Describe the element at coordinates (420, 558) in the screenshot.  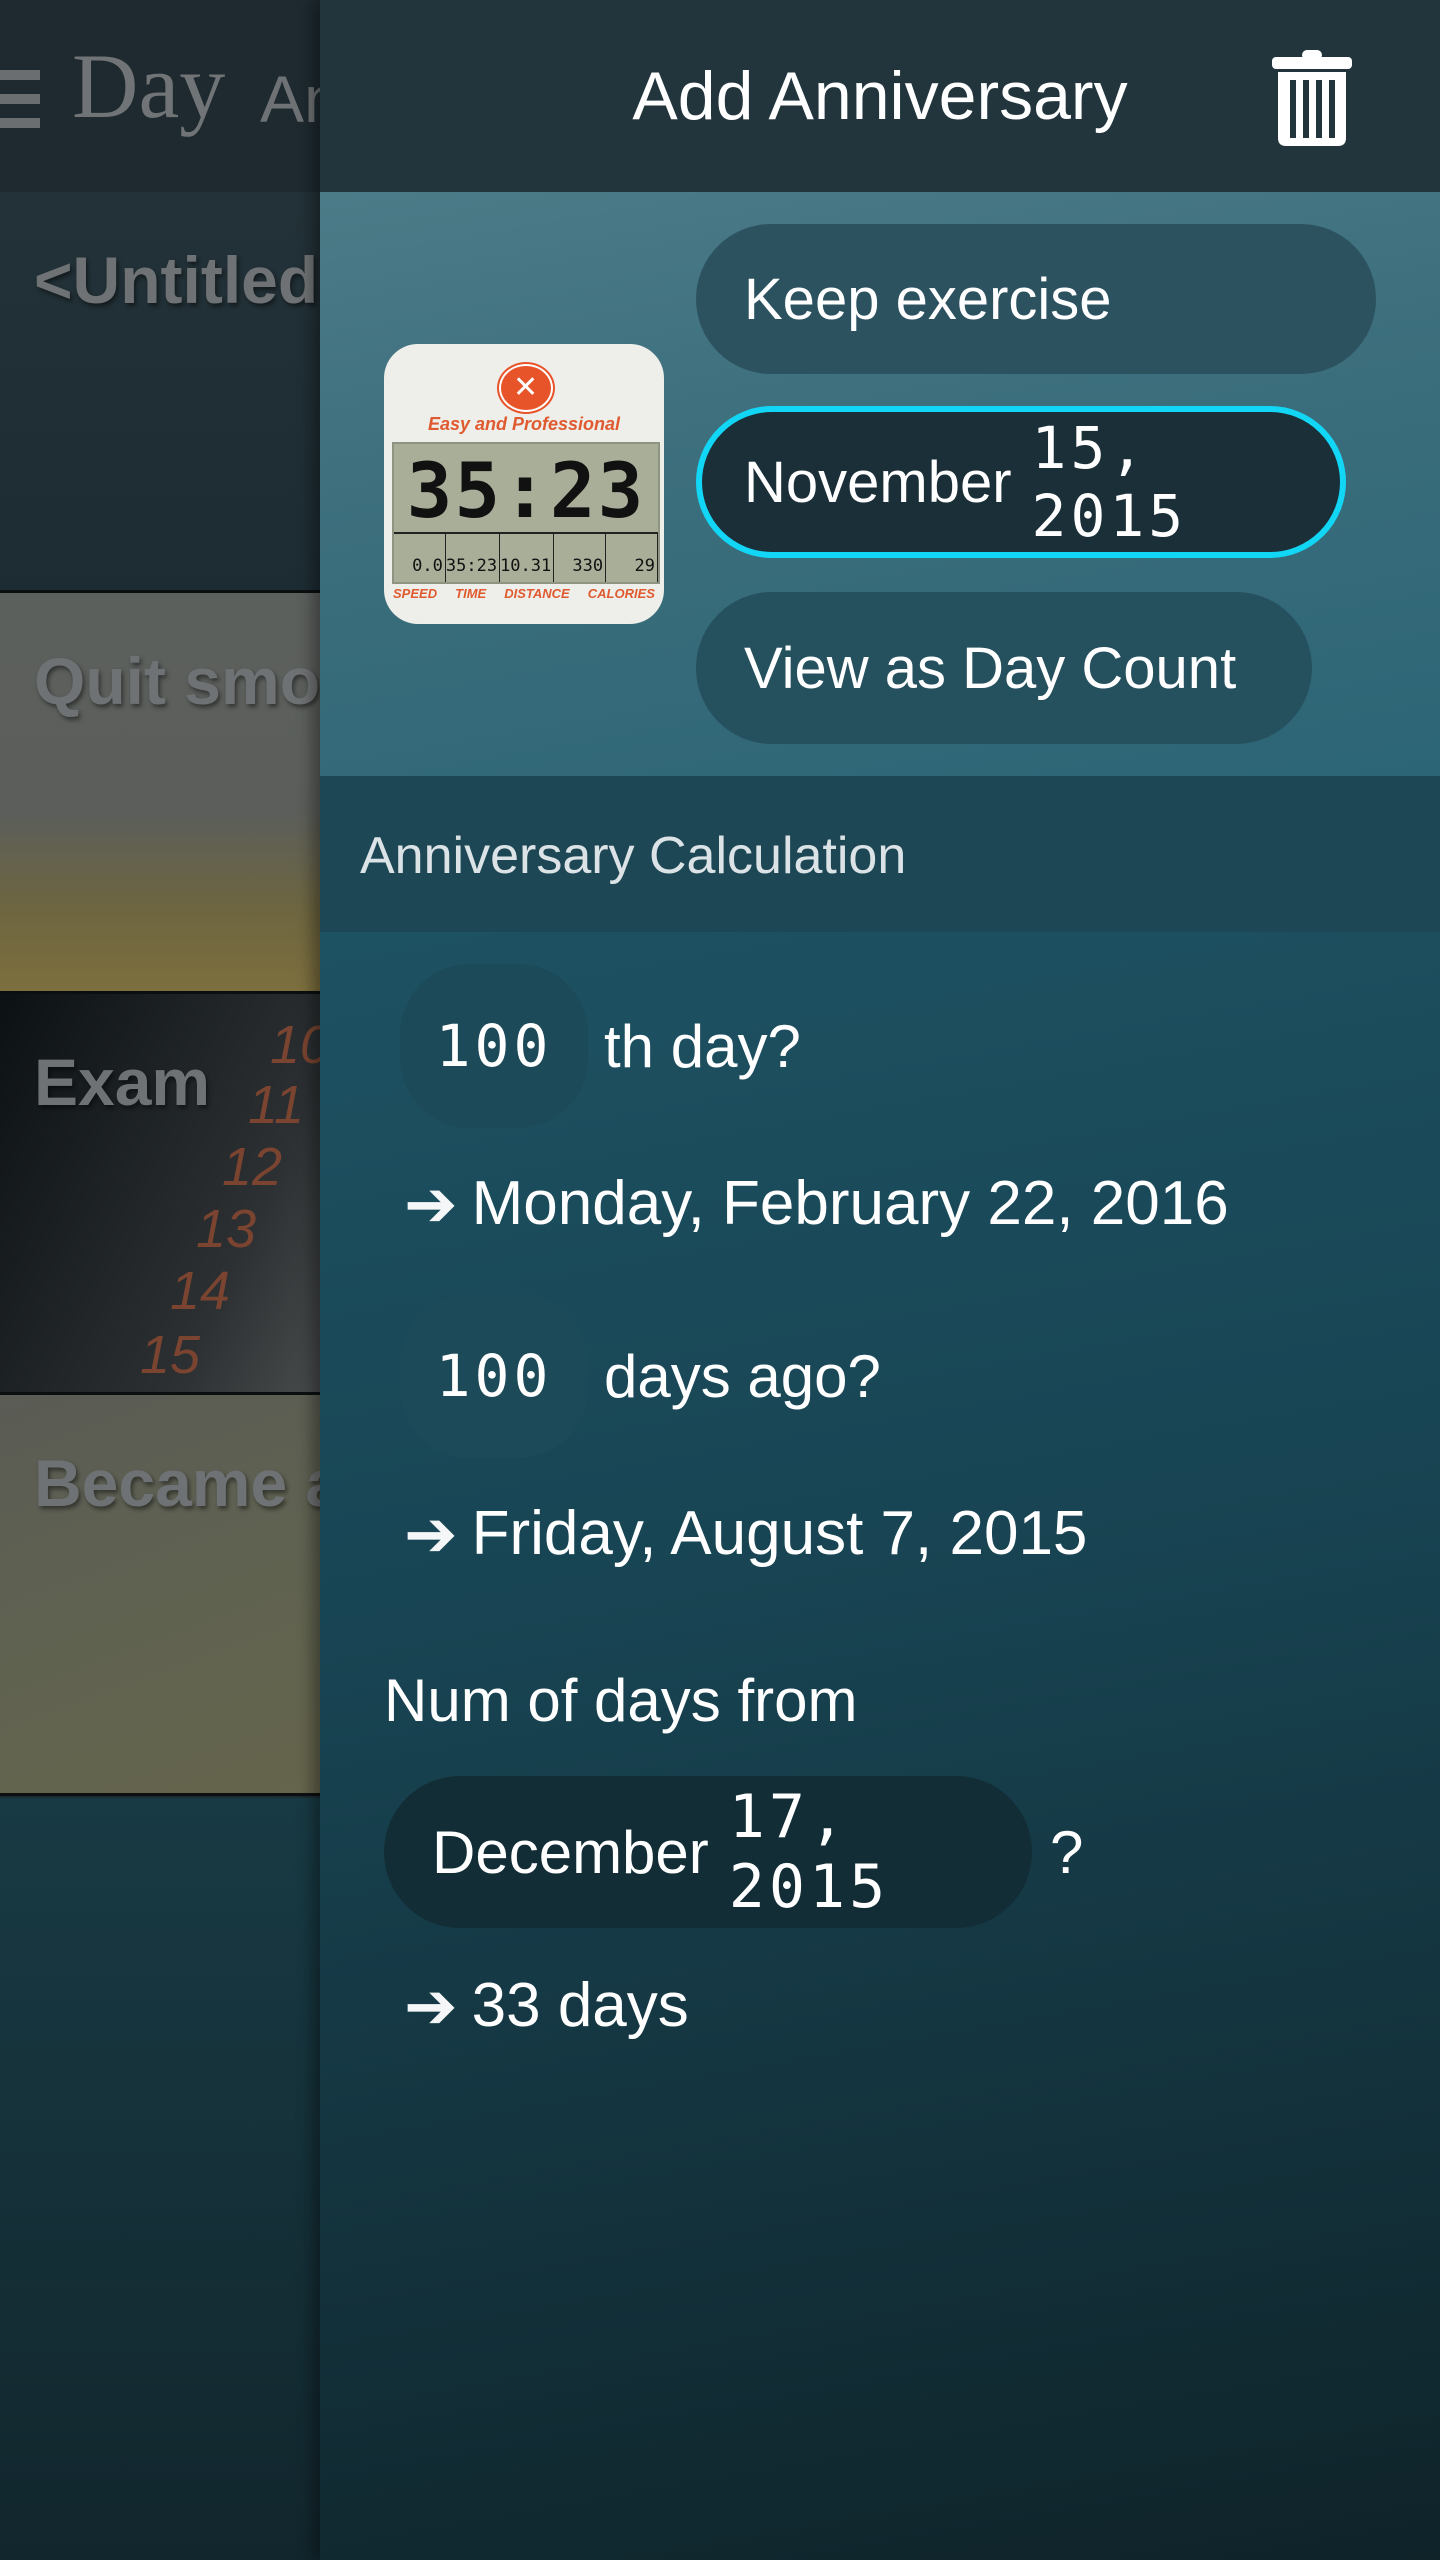
I see `lcd-value: 0.0` at that location.